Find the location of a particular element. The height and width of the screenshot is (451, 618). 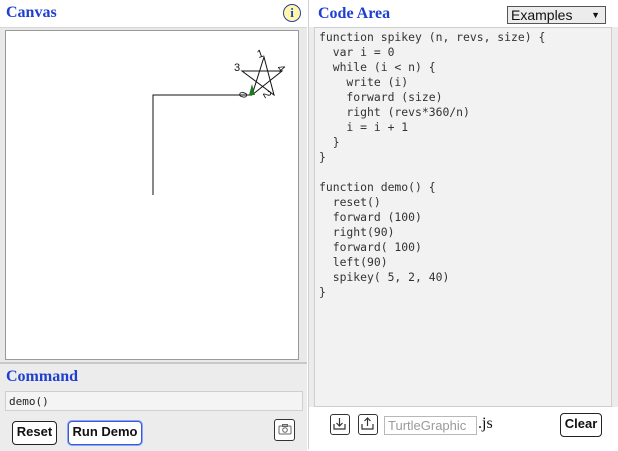

turtle-drawing: 0 1 2 3 4 is located at coordinates (219, 121).